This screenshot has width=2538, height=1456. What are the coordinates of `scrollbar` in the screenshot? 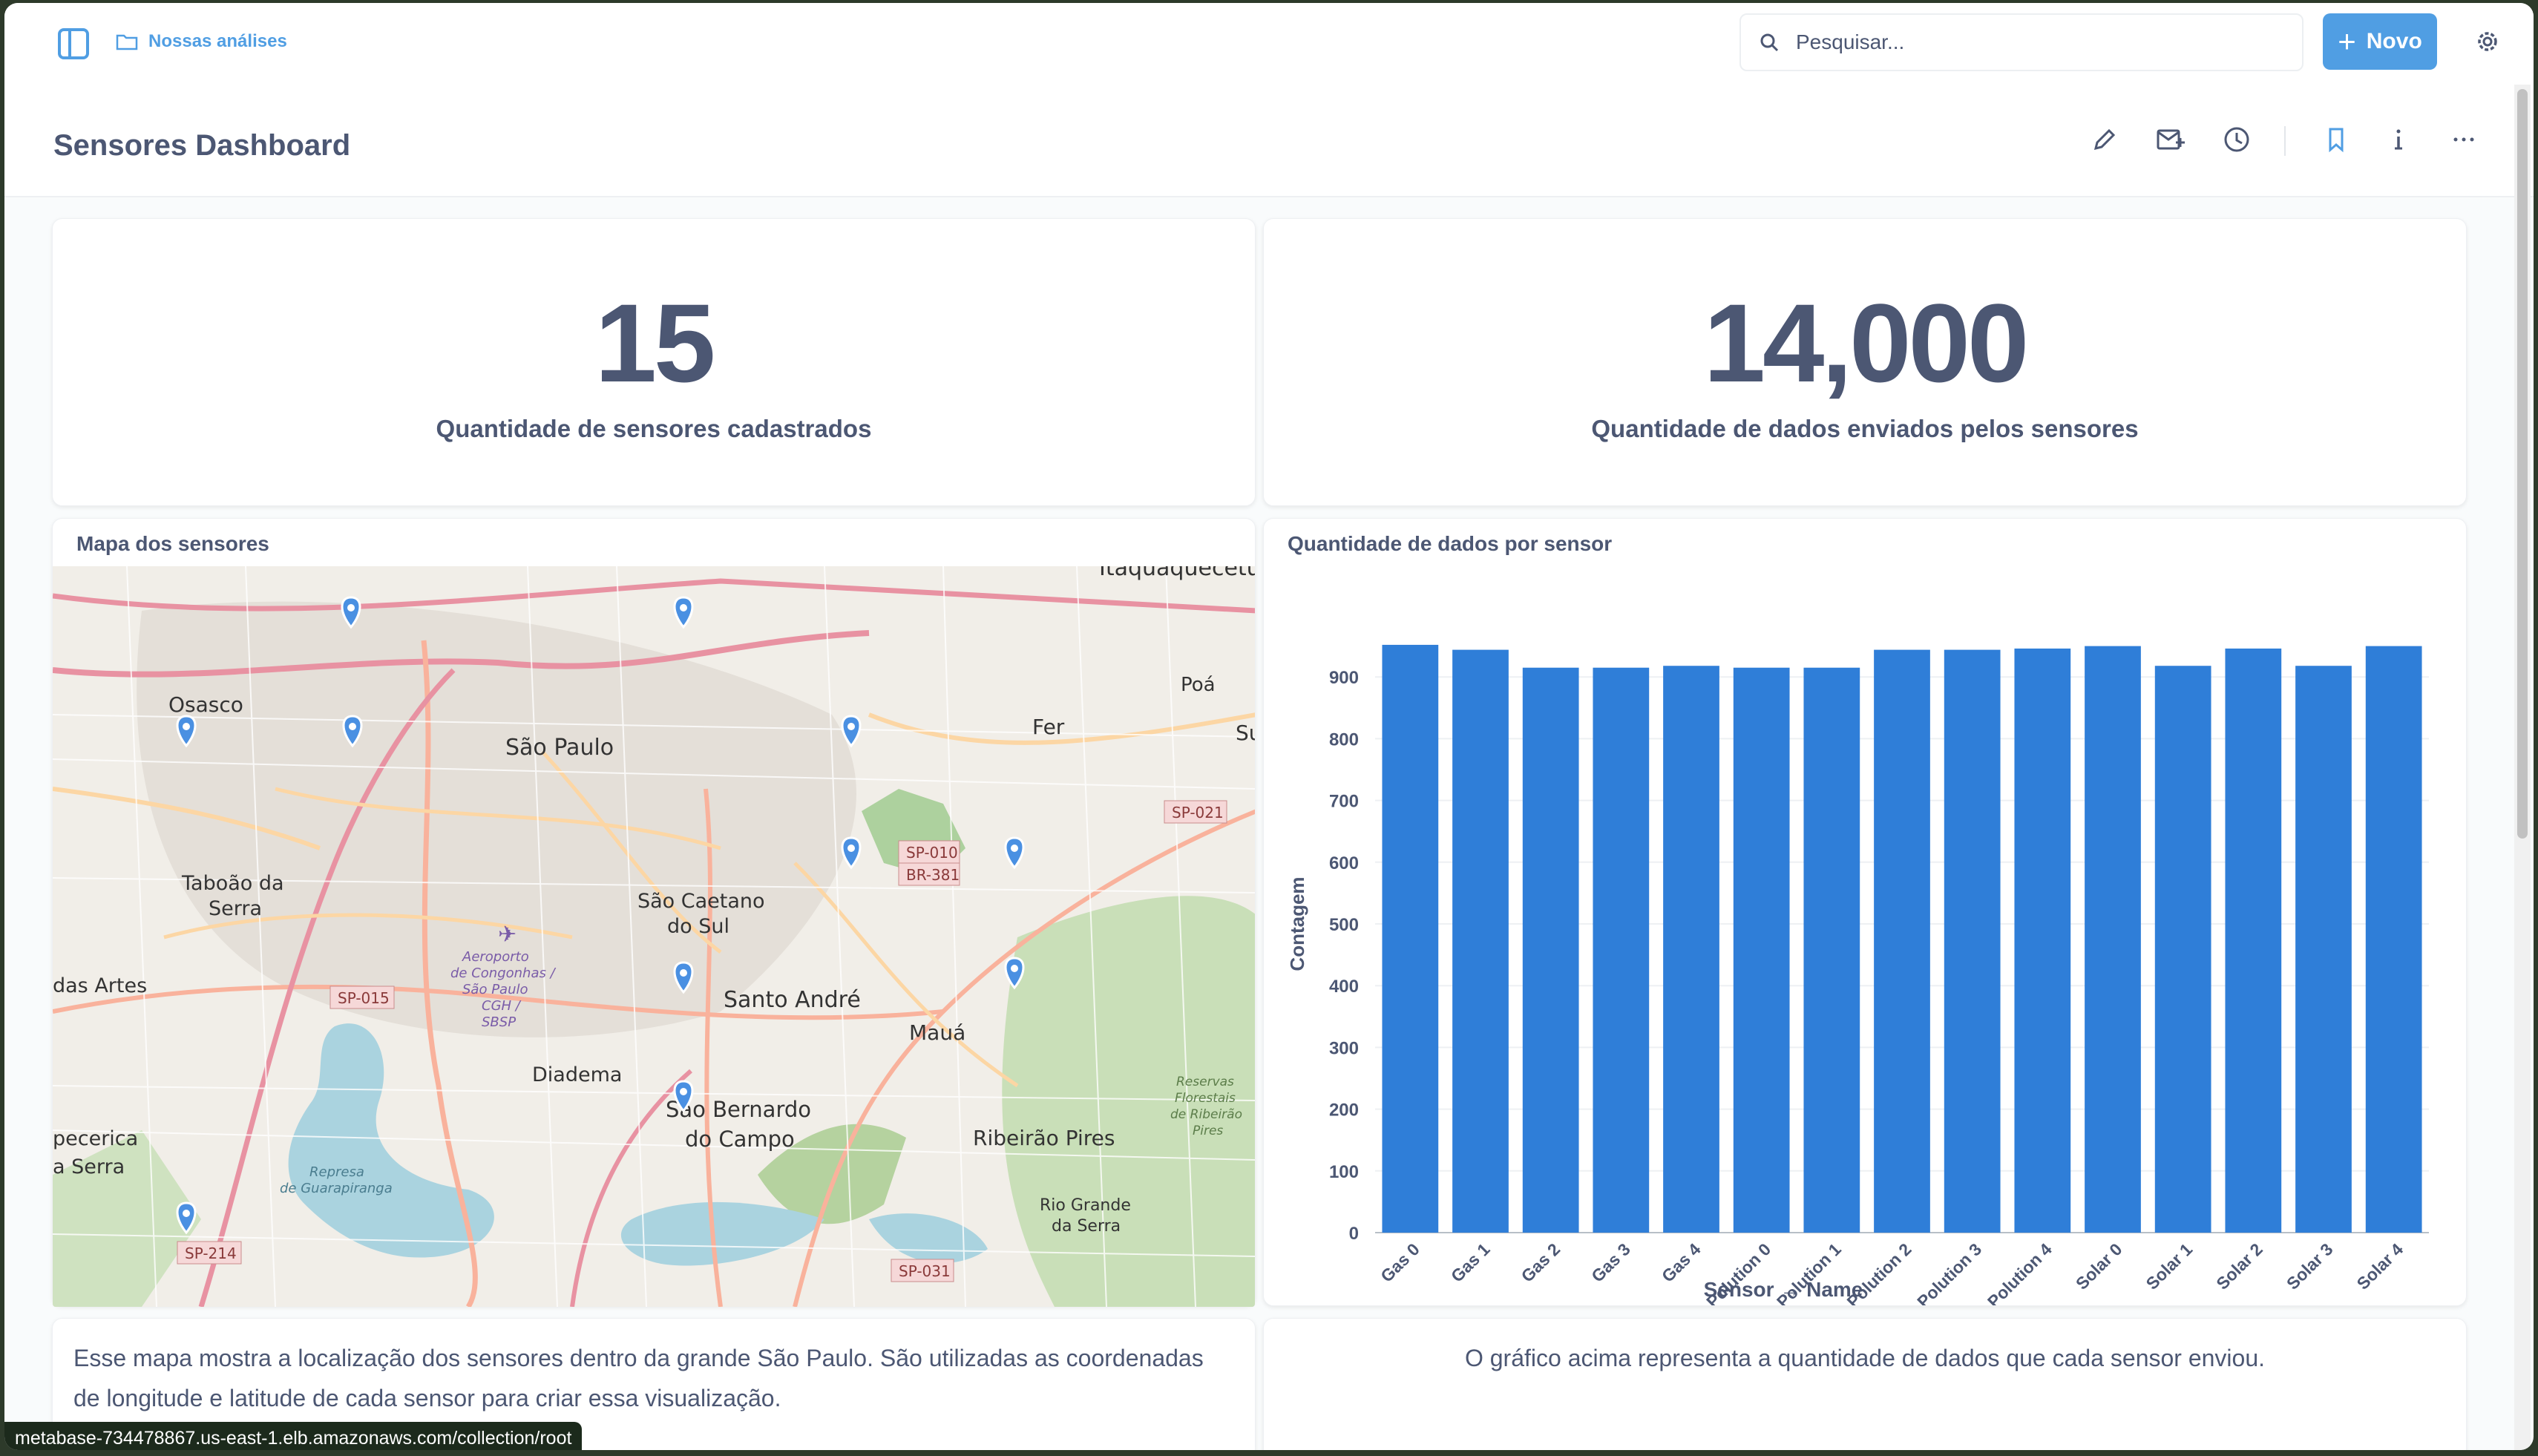 It's located at (2522, 768).